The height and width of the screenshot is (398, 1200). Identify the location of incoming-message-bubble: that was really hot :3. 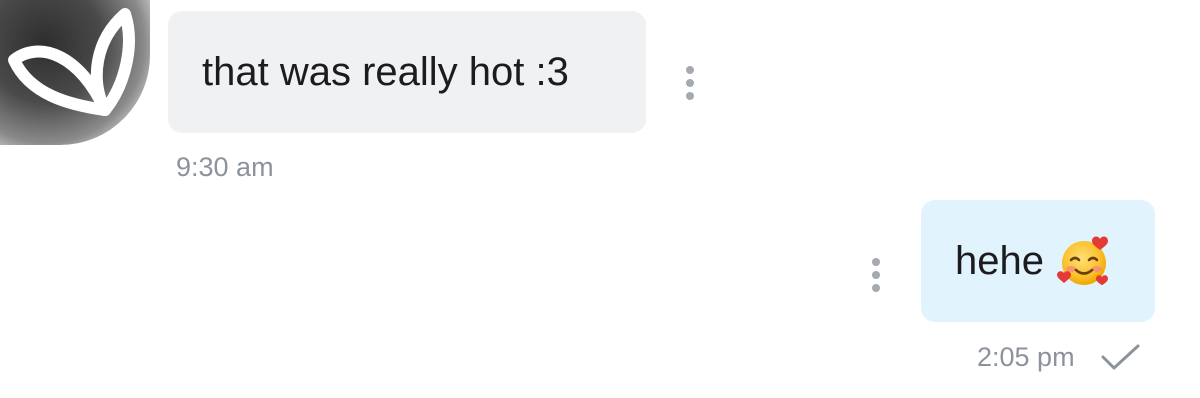
(407, 72).